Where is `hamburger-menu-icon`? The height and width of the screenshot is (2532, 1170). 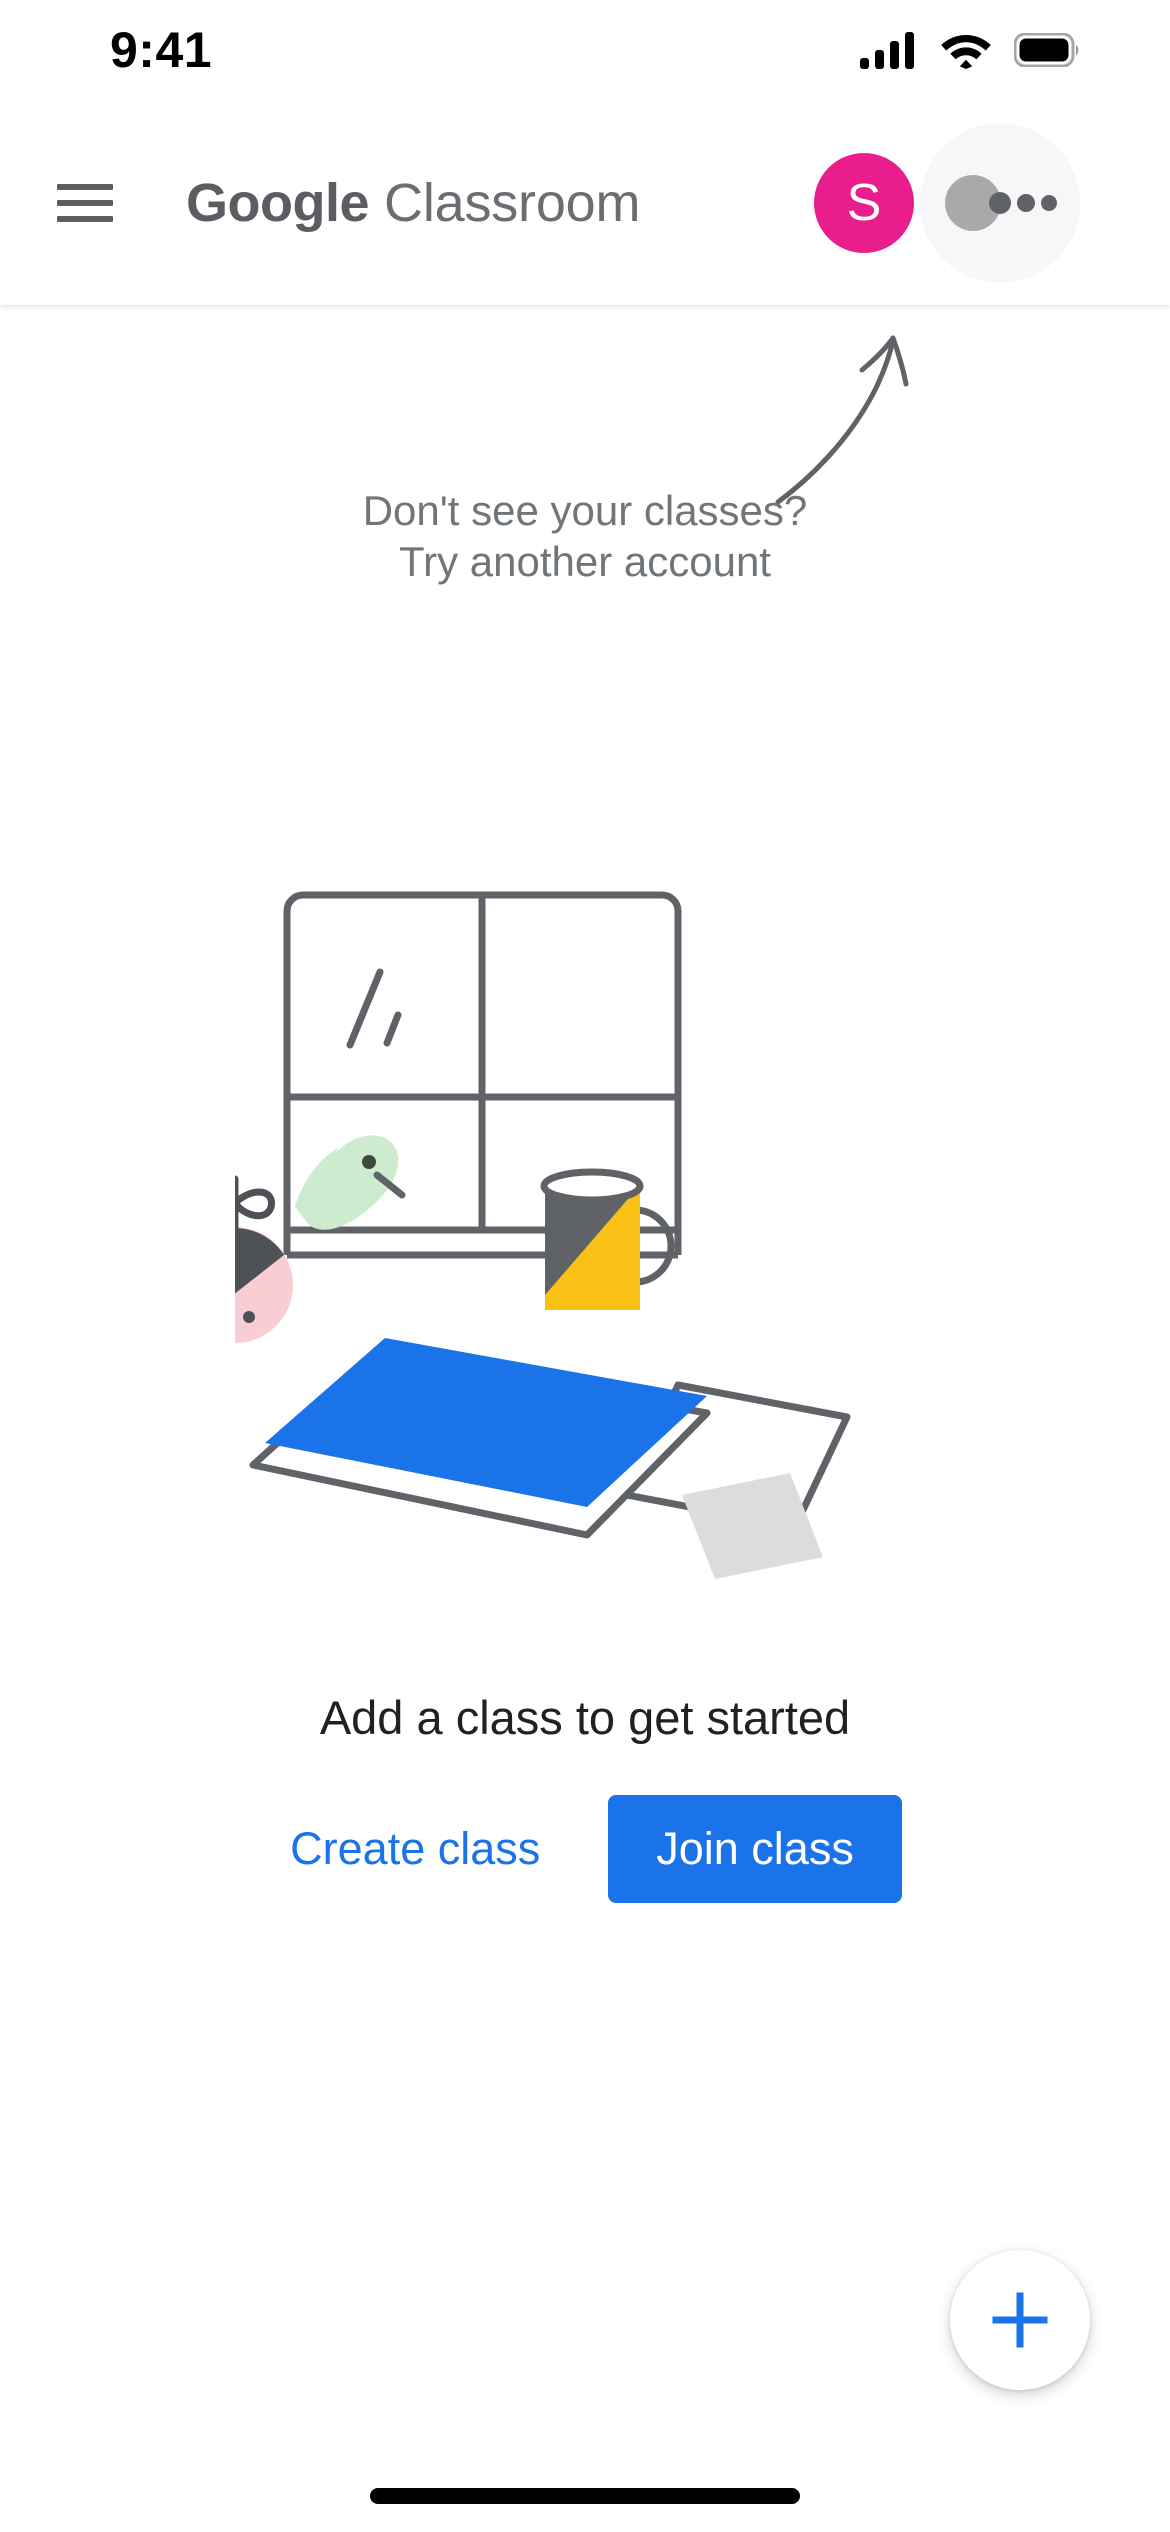
hamburger-menu-icon is located at coordinates (85, 203).